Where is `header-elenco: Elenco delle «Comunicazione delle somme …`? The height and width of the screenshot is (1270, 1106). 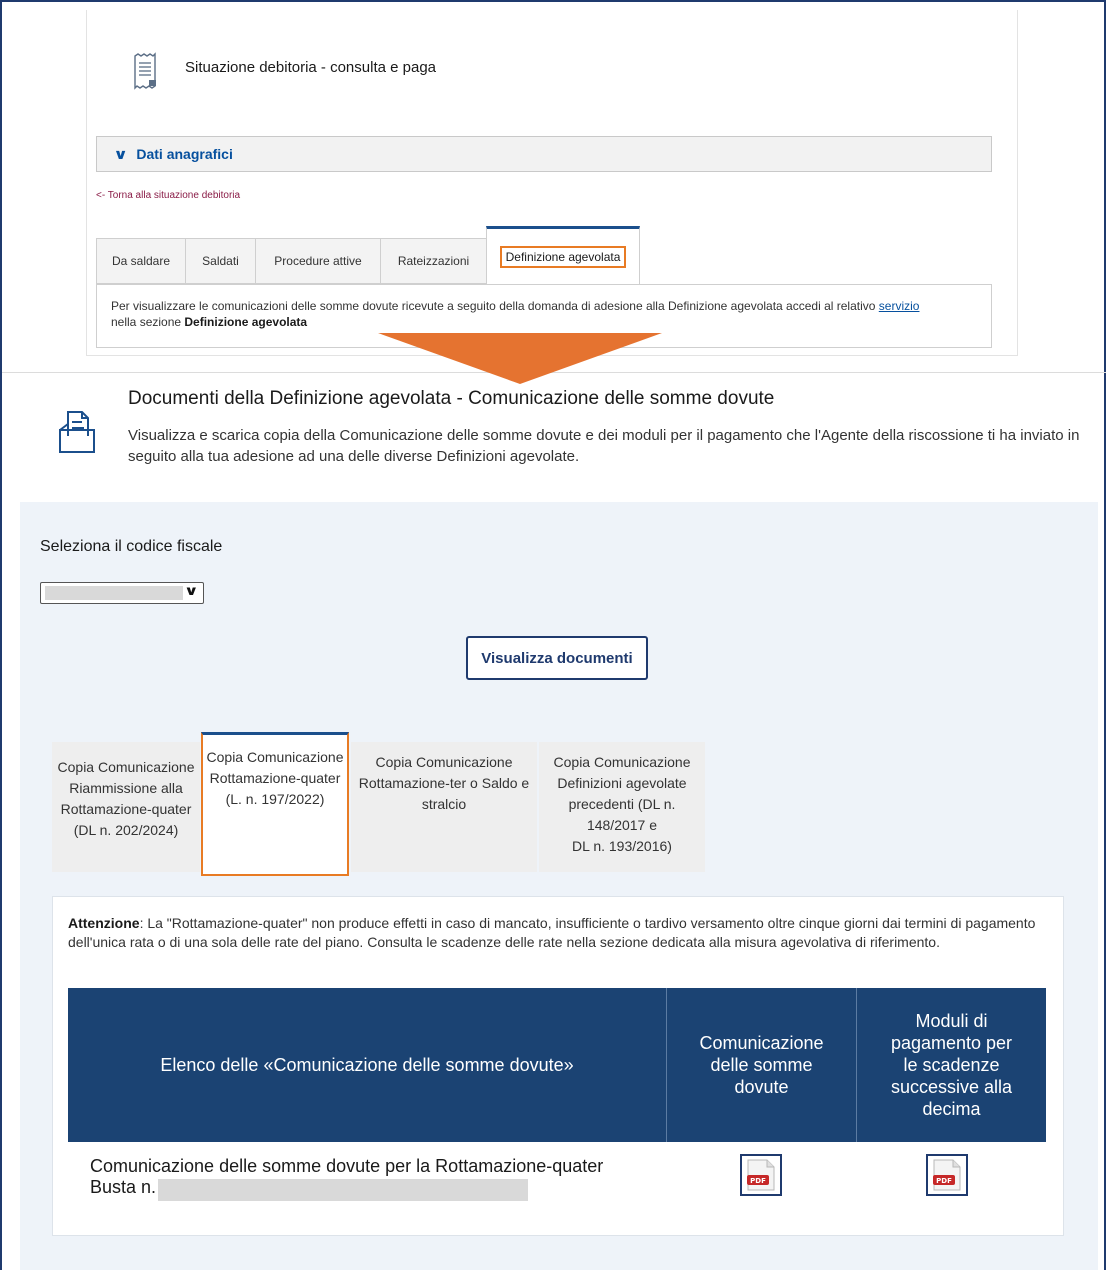
header-elenco: Elenco delle «Comunicazione delle somme … is located at coordinates (367, 1065).